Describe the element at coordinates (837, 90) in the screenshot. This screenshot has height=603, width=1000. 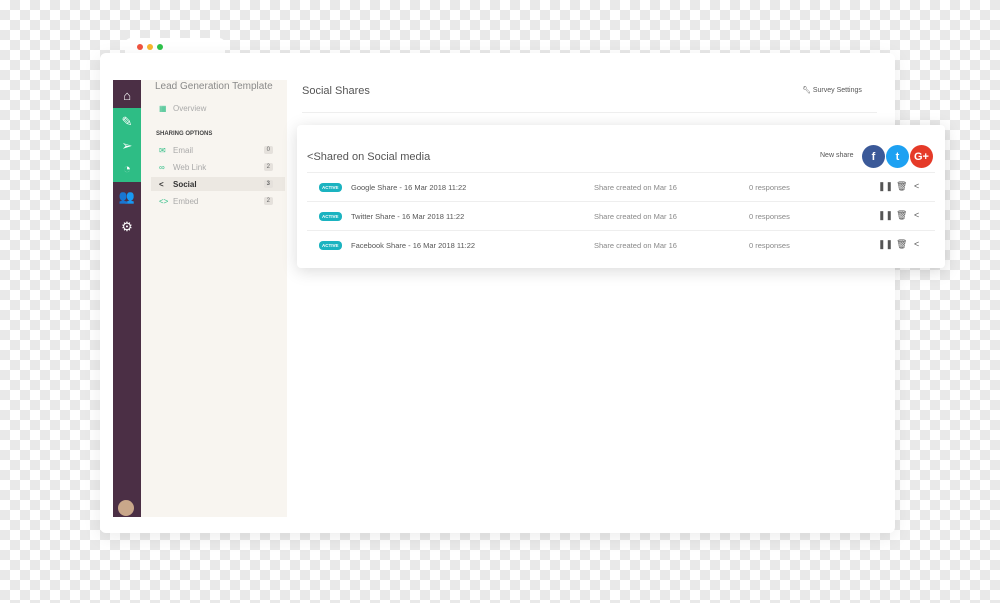
I see `settings-label: Survey Settings` at that location.